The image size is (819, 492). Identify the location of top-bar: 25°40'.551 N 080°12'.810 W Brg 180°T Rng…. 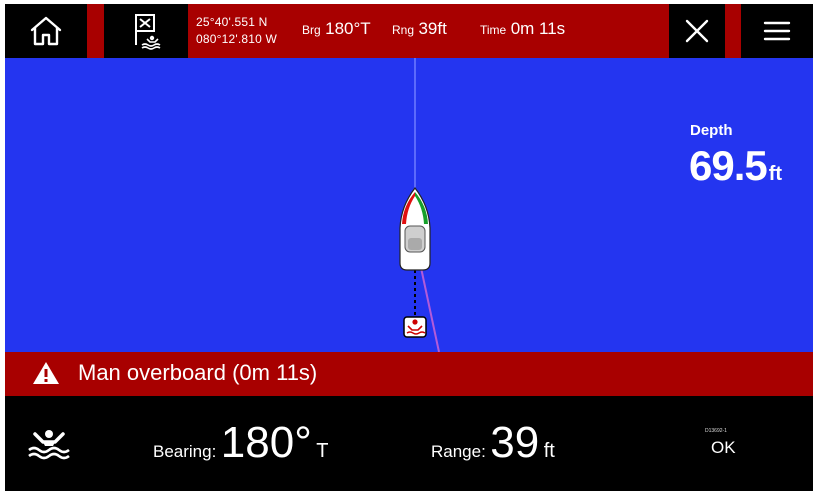
(409, 31).